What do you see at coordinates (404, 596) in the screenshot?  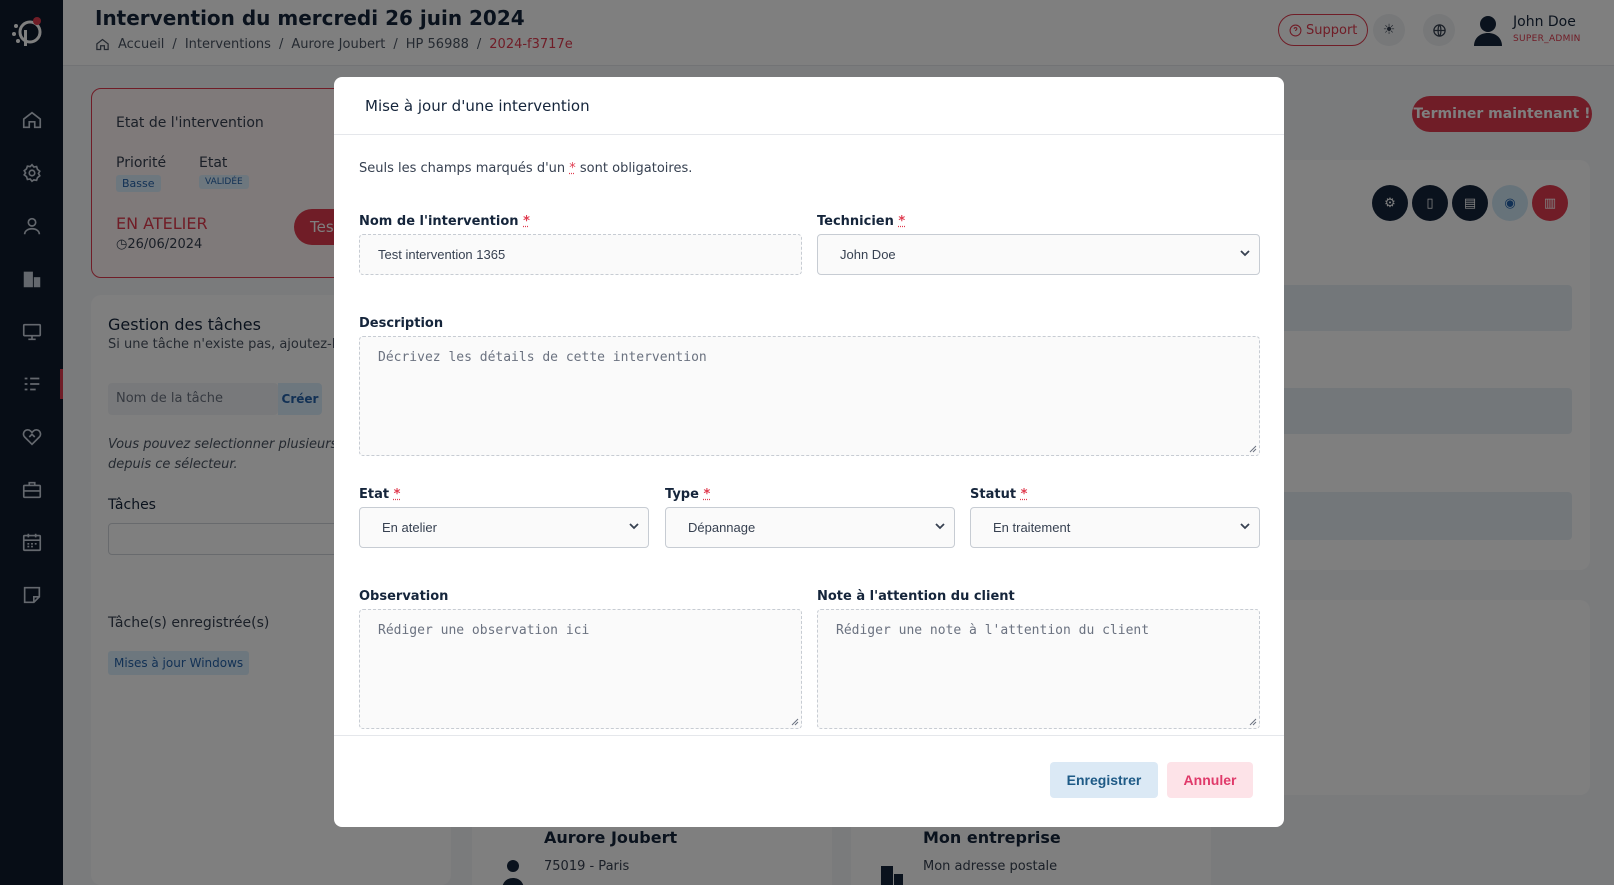 I see `observation-label: Observation` at bounding box center [404, 596].